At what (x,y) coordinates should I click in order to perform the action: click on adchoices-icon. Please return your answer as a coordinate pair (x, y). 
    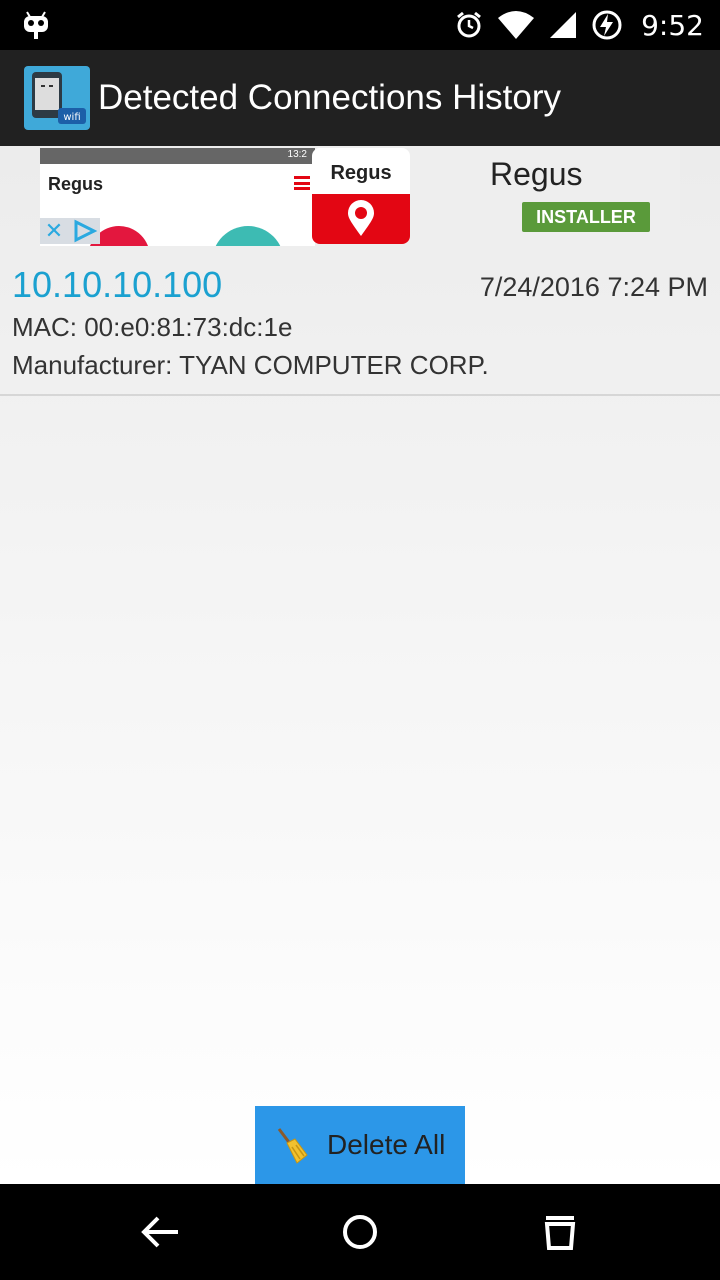
    Looking at the image, I should click on (84, 231).